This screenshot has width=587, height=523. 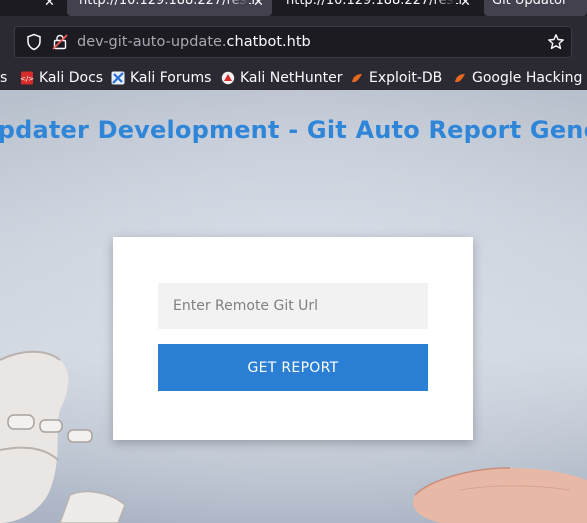 What do you see at coordinates (4, 78) in the screenshot?
I see `bookmark-label: s` at bounding box center [4, 78].